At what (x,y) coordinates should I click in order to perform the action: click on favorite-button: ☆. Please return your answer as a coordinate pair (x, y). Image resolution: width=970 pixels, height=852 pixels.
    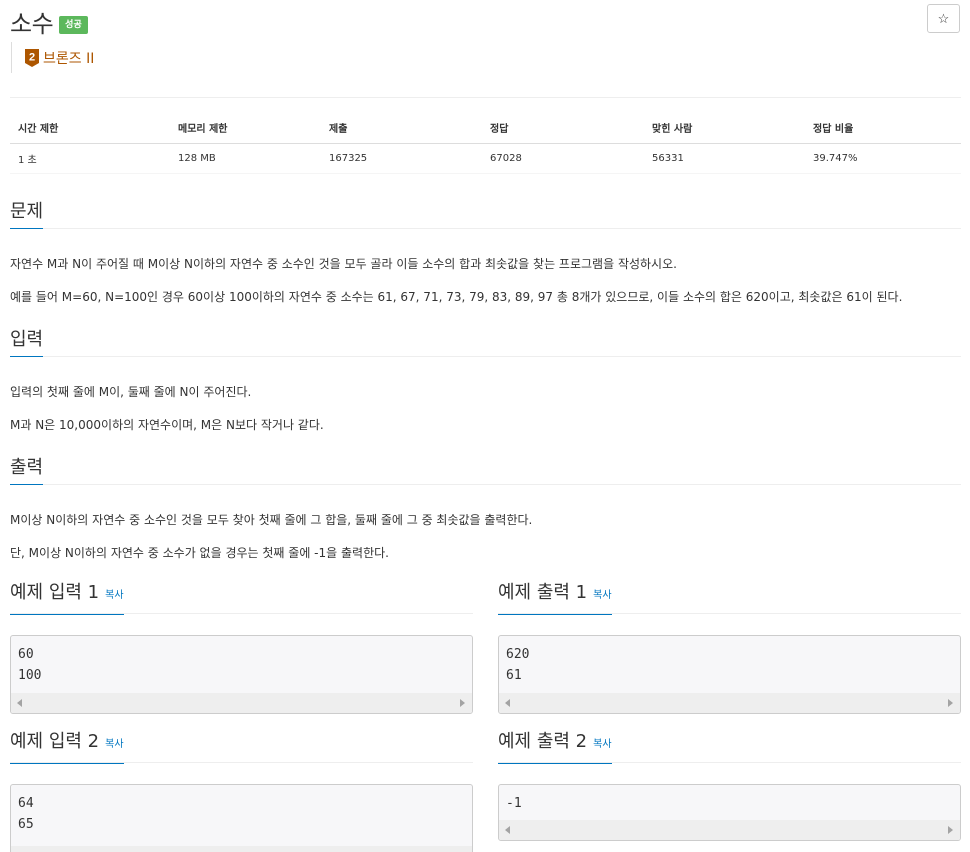
    Looking at the image, I should click on (943, 18).